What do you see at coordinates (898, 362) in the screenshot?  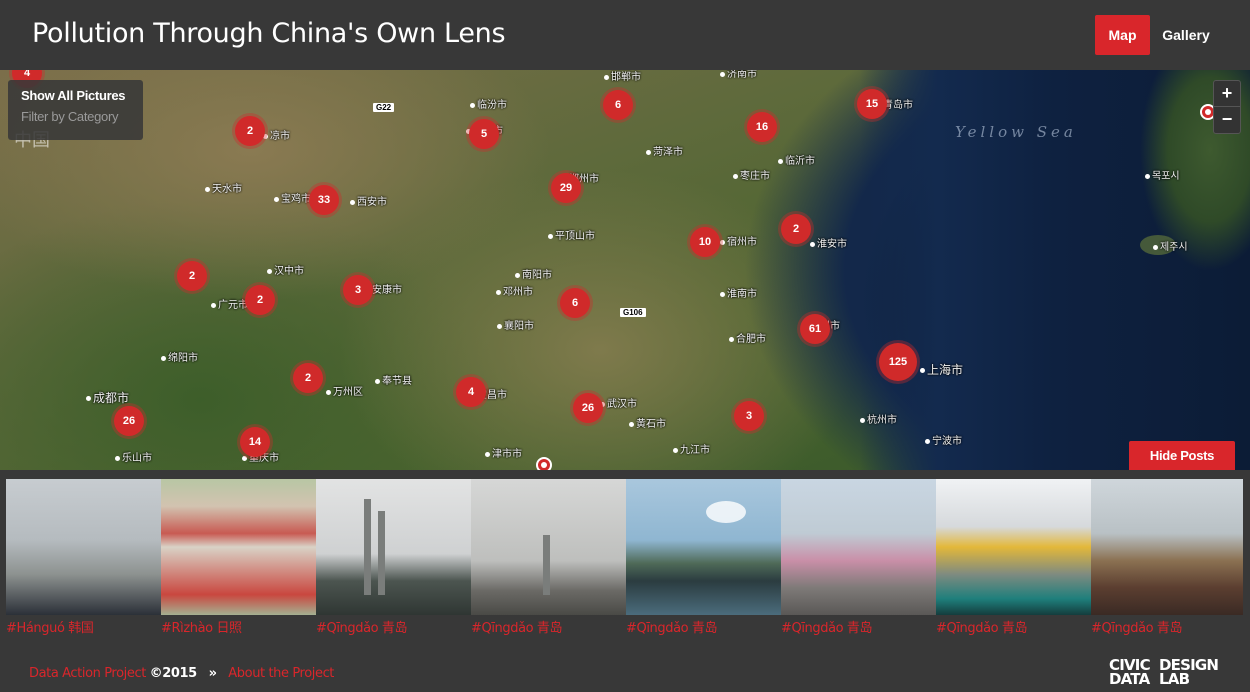 I see `map-cluster-marker: 125` at bounding box center [898, 362].